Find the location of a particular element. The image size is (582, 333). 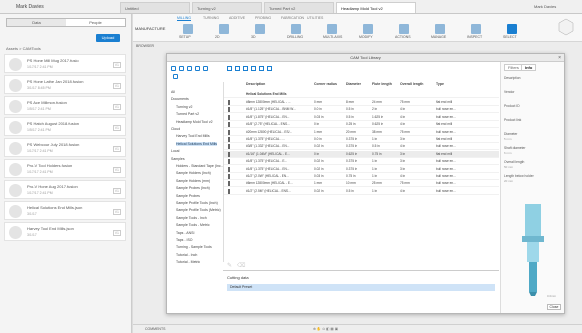

new-mill-icon is located at coordinates (229, 68).